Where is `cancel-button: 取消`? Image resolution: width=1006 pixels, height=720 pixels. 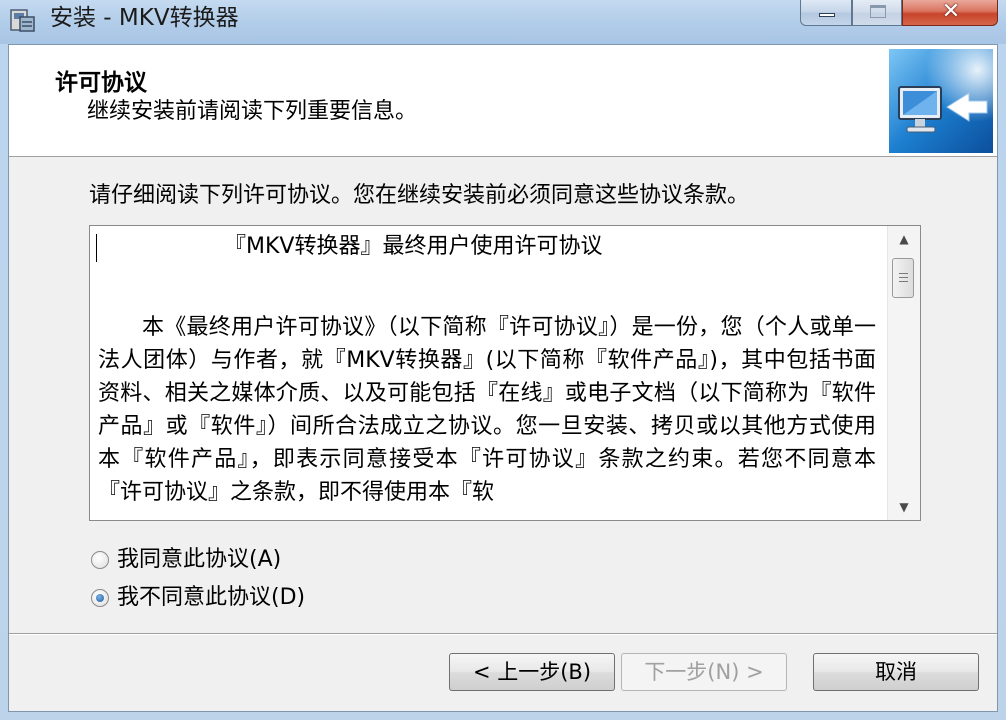
cancel-button: 取消 is located at coordinates (896, 672).